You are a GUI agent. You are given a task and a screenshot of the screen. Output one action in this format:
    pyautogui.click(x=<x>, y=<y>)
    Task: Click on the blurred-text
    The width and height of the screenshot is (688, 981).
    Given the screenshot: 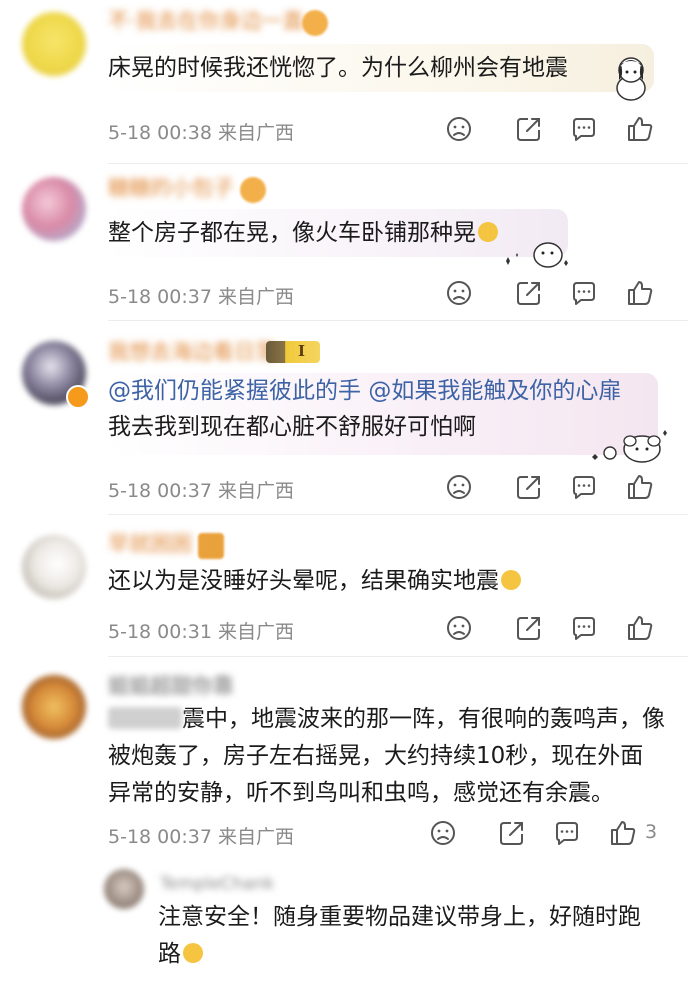 What is the action you would take?
    pyautogui.click(x=145, y=718)
    